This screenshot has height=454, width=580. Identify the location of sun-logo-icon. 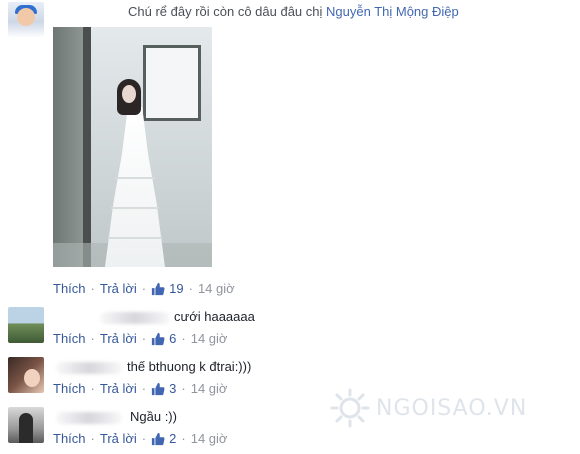
(350, 408).